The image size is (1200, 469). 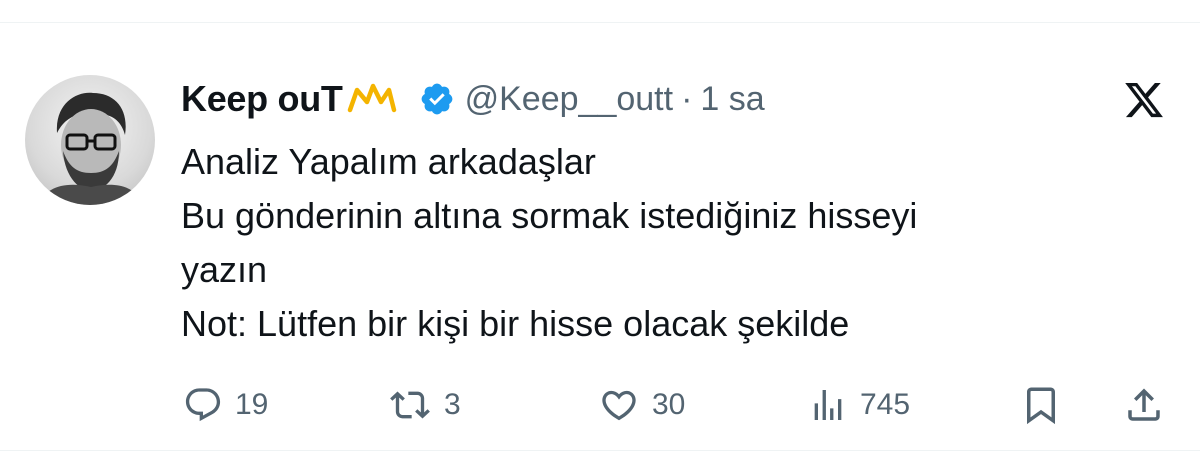 What do you see at coordinates (569, 99) in the screenshot?
I see `author-handle: @Keep__outt` at bounding box center [569, 99].